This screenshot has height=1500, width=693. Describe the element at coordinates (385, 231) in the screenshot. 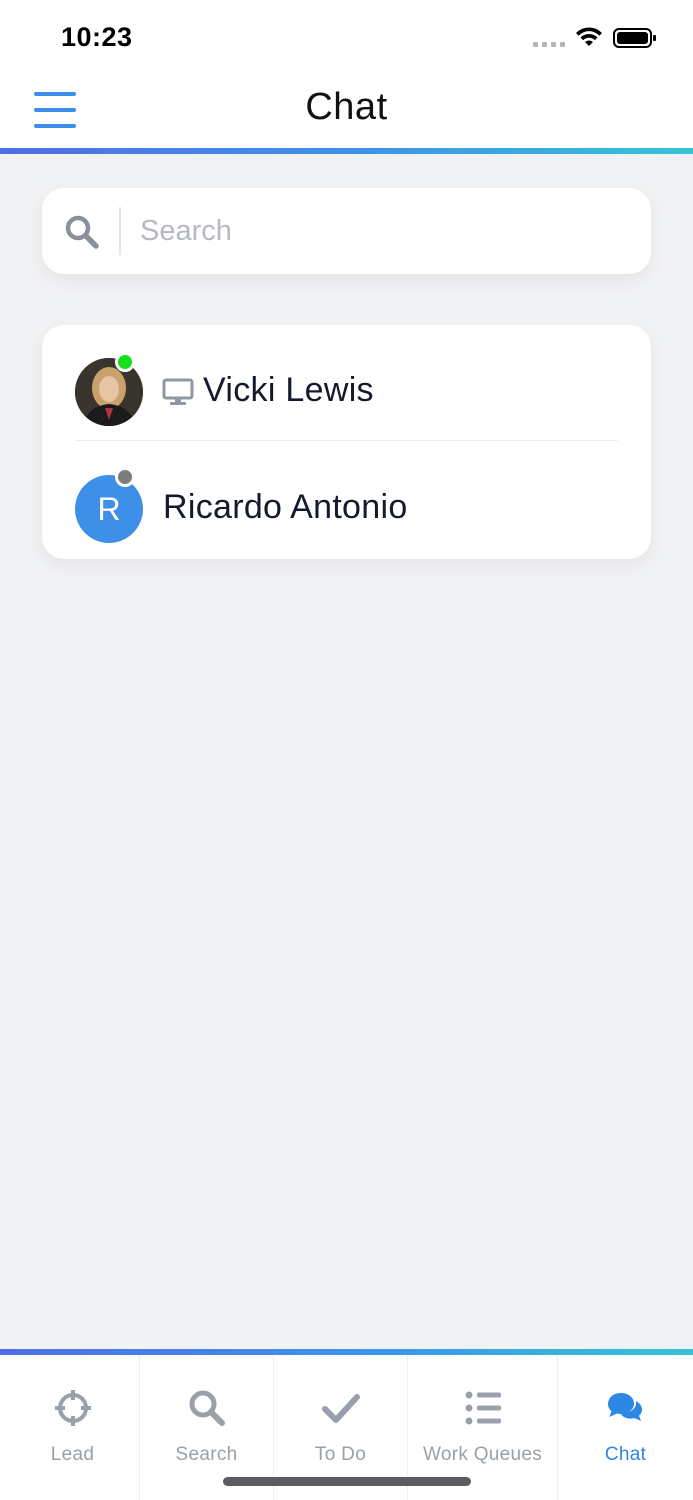

I see `search-input` at that location.